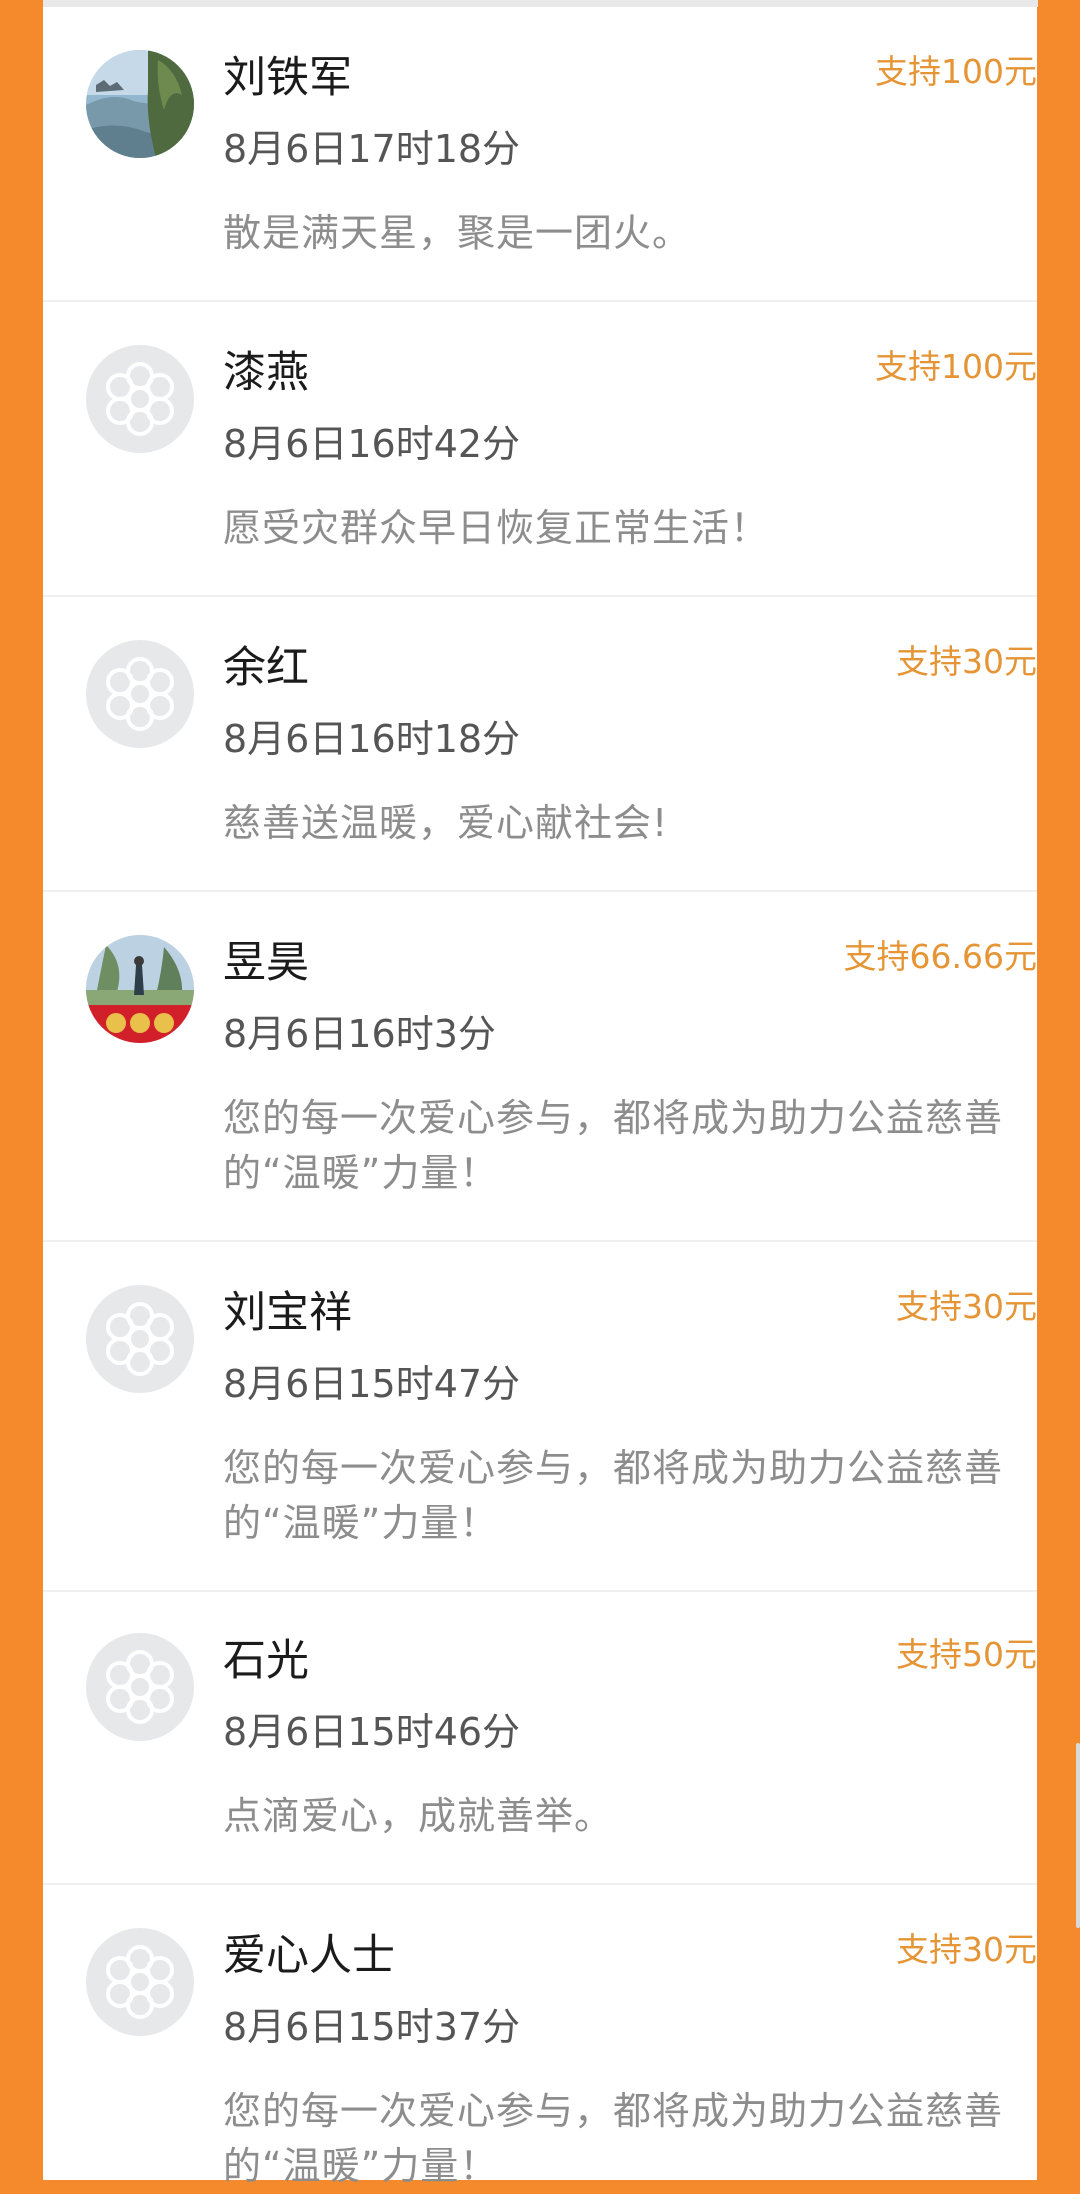 The image size is (1080, 2194). Describe the element at coordinates (372, 444) in the screenshot. I see `support-time: 8月6日16时42分` at that location.